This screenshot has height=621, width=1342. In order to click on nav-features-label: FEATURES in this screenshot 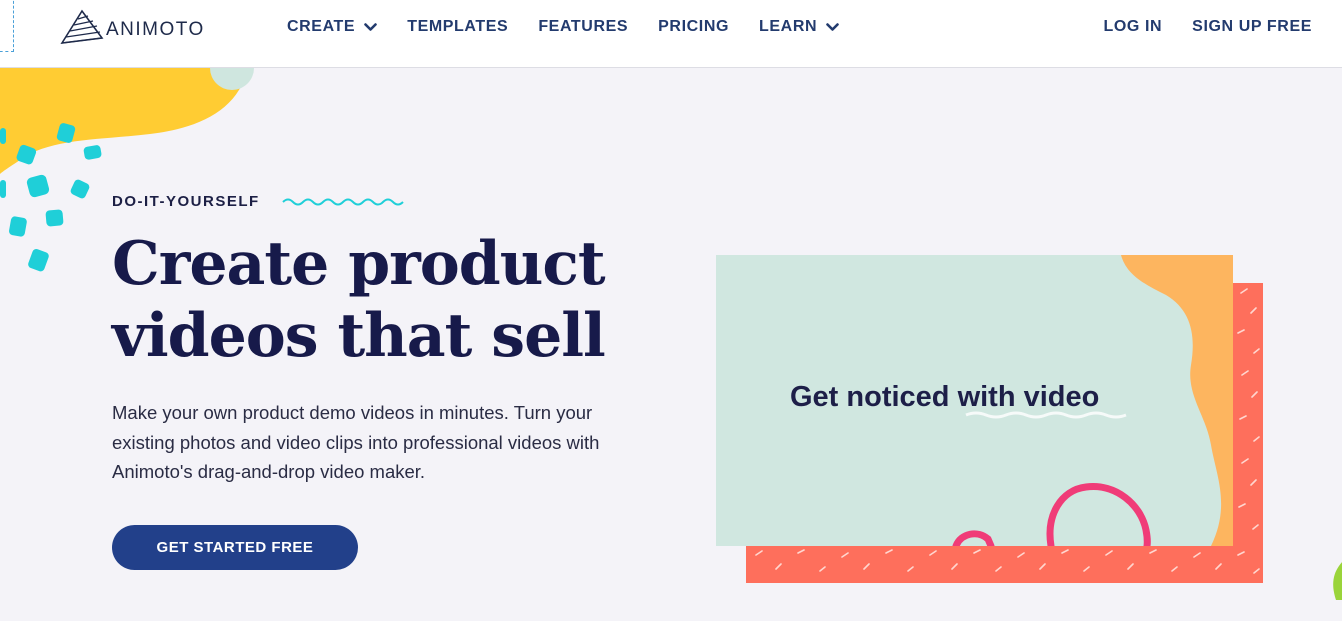, I will do `click(583, 26)`.